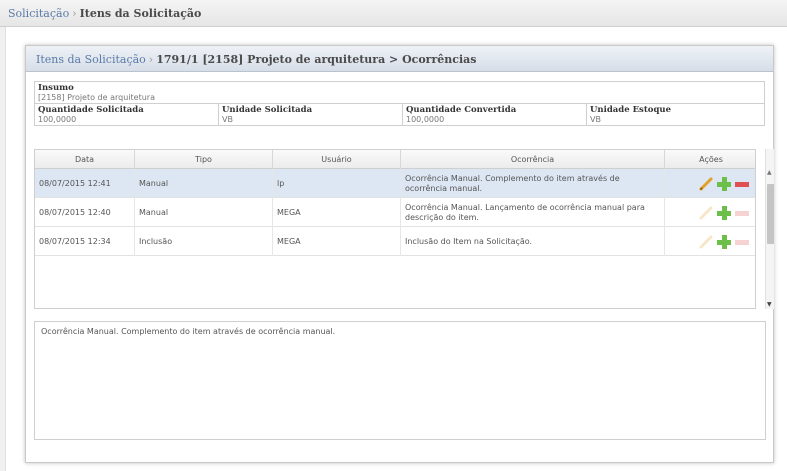 This screenshot has height=471, width=787. What do you see at coordinates (57, 119) in the screenshot?
I see `quantidade-solicitada-value: 100,0000` at bounding box center [57, 119].